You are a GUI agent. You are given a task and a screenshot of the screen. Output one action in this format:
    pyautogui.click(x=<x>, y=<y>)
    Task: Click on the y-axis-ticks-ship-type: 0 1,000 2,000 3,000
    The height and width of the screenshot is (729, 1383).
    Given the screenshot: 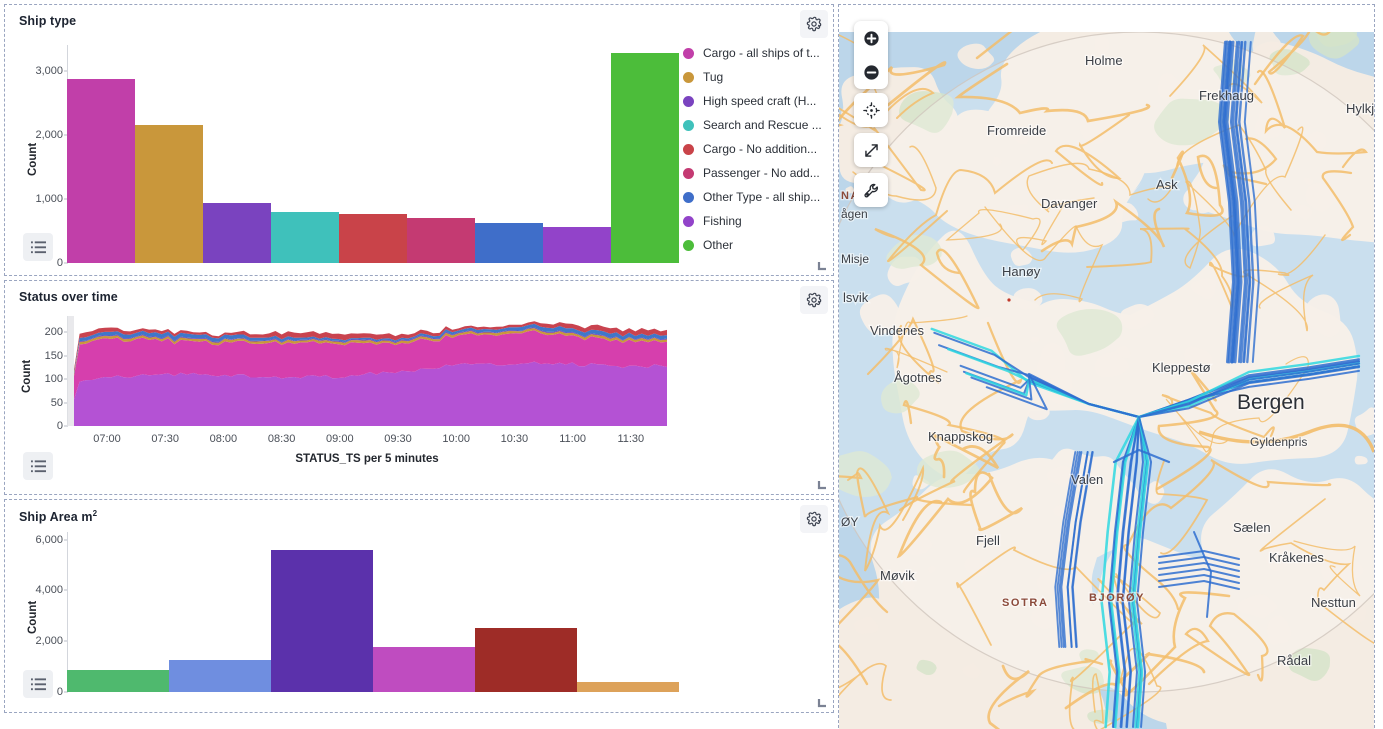 What is the action you would take?
    pyautogui.click(x=43, y=157)
    